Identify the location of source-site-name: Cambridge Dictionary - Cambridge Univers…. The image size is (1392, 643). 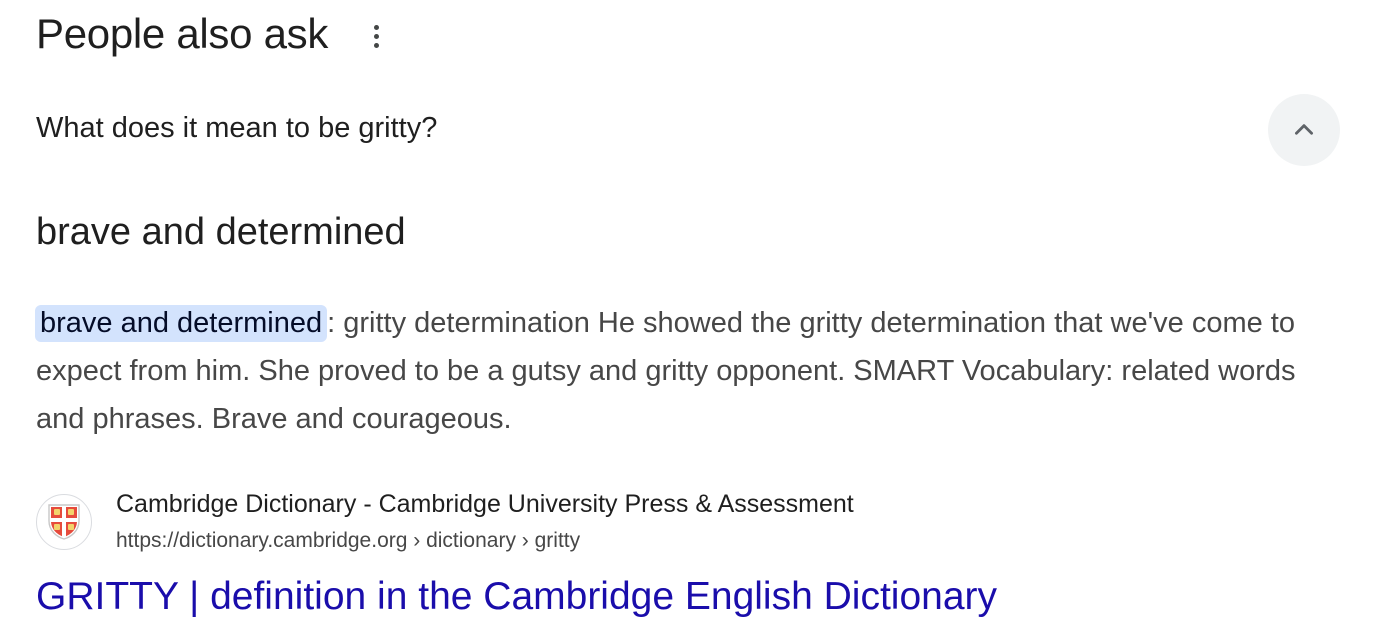
(485, 504).